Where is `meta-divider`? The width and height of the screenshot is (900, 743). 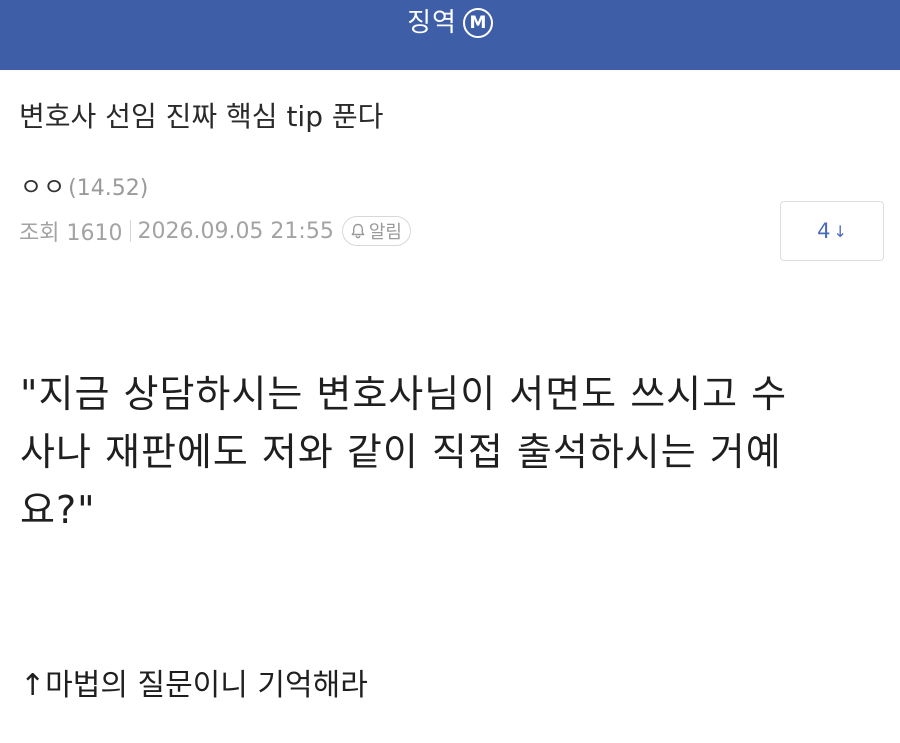 meta-divider is located at coordinates (131, 231).